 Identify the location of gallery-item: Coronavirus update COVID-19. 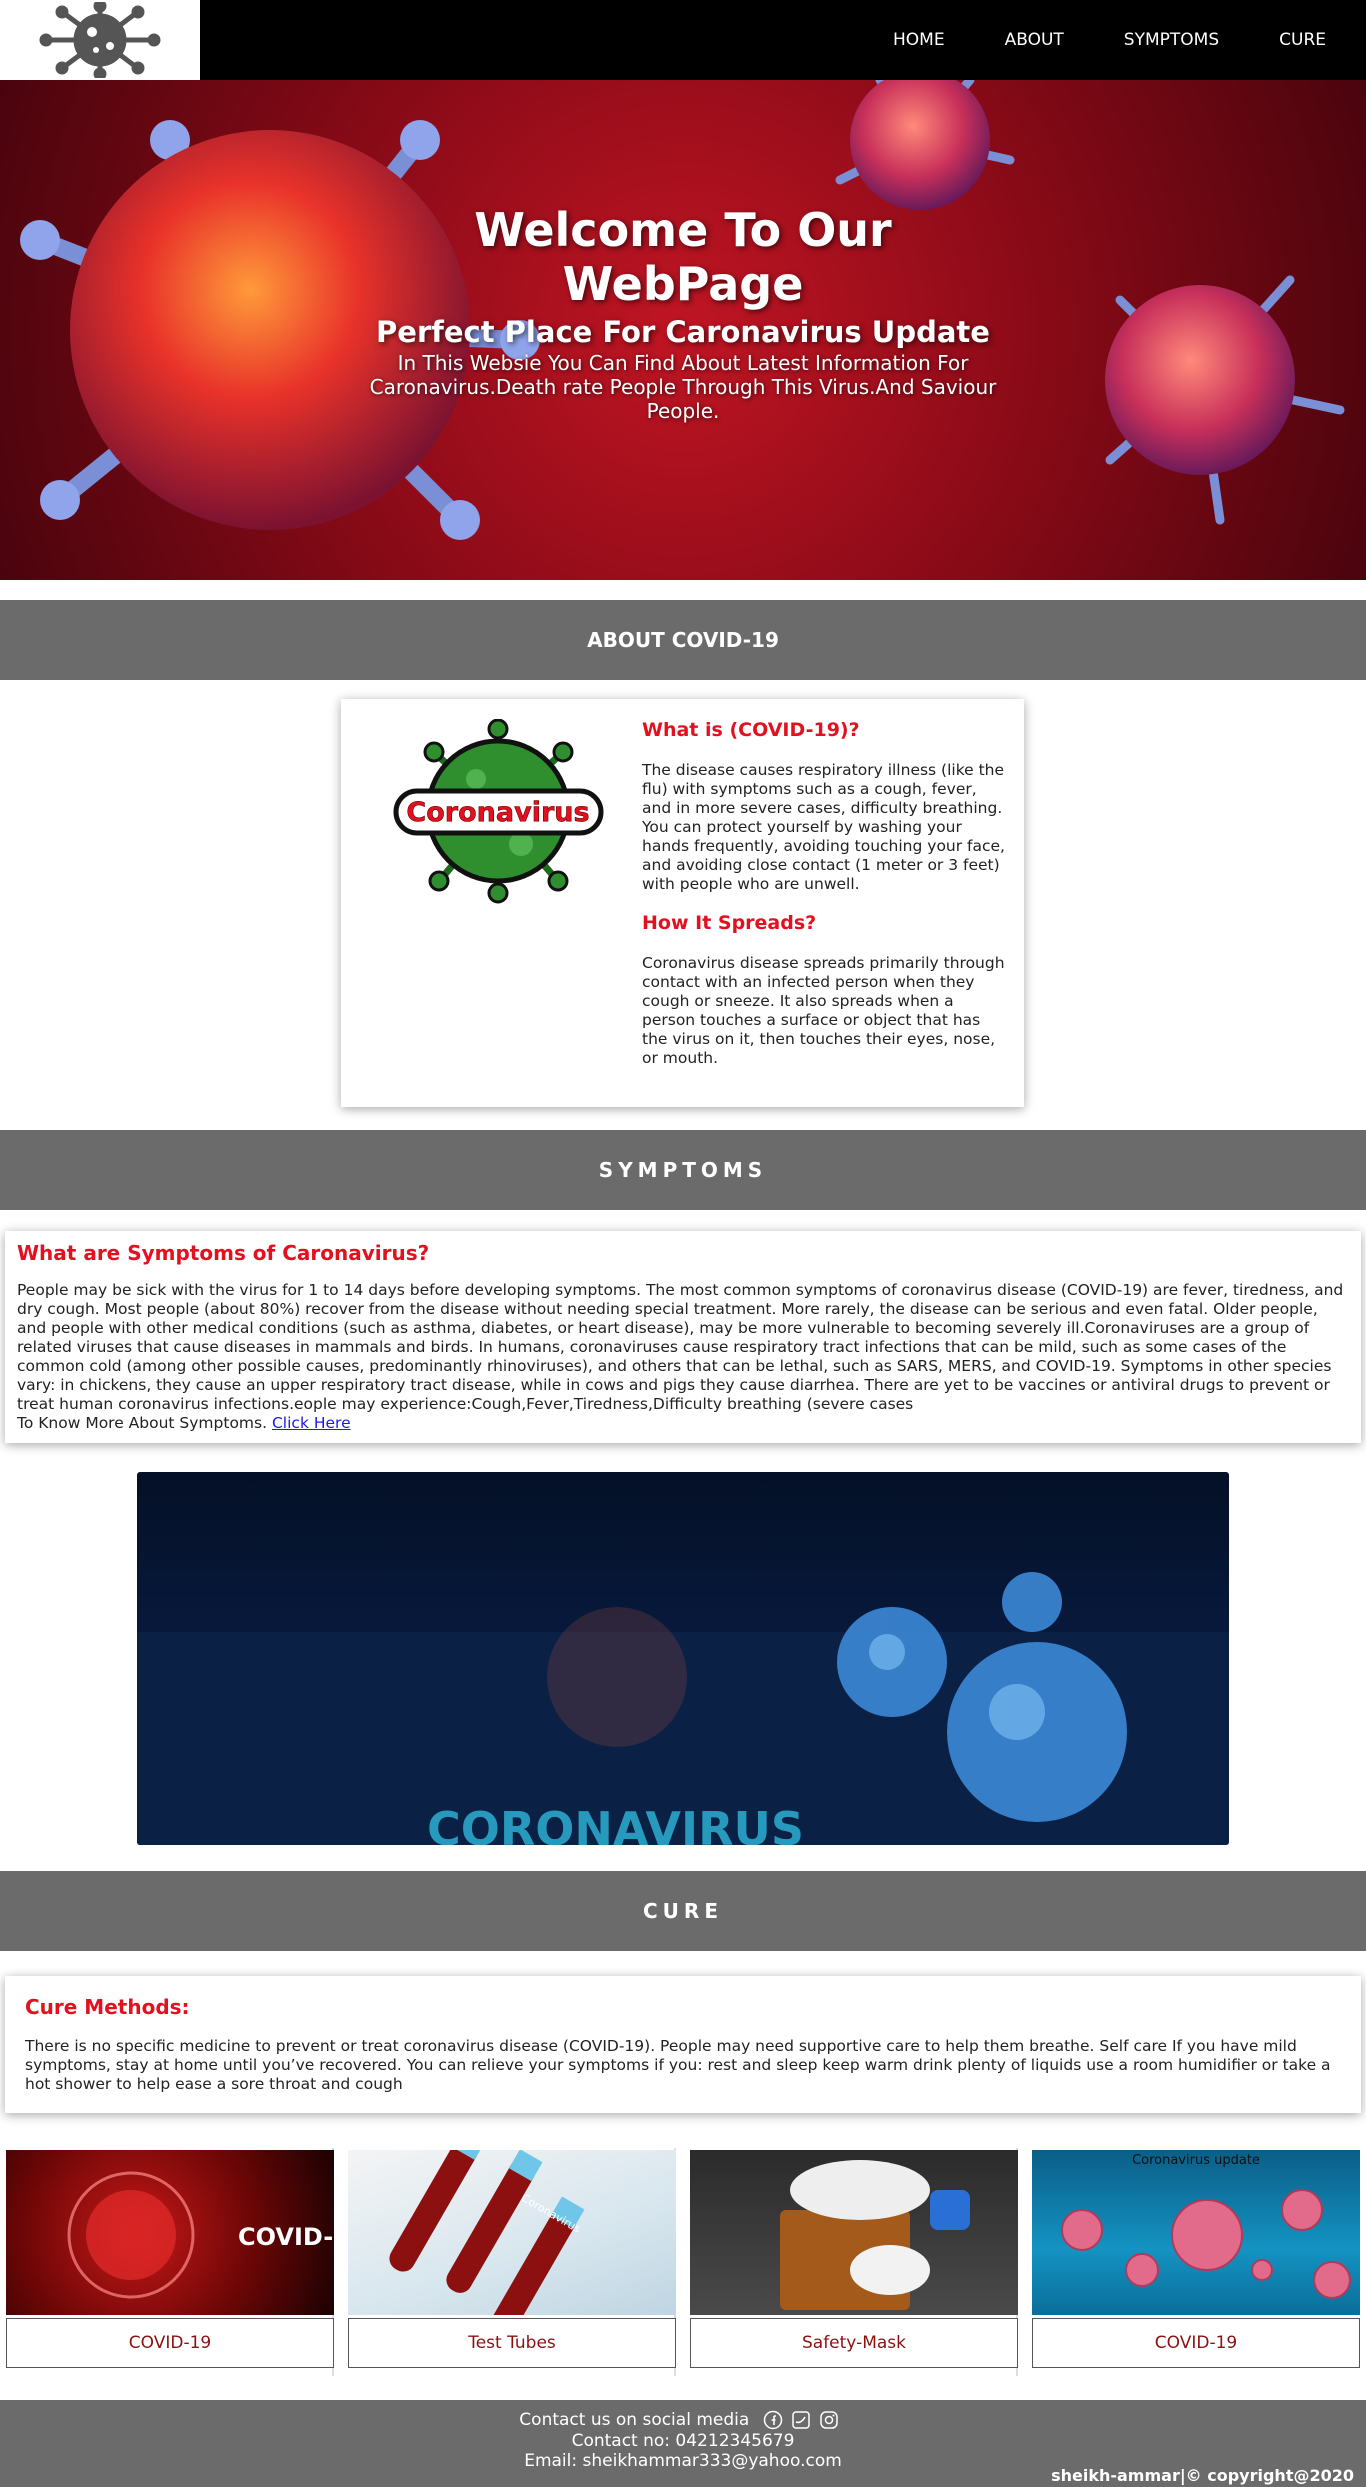
(1193, 2262).